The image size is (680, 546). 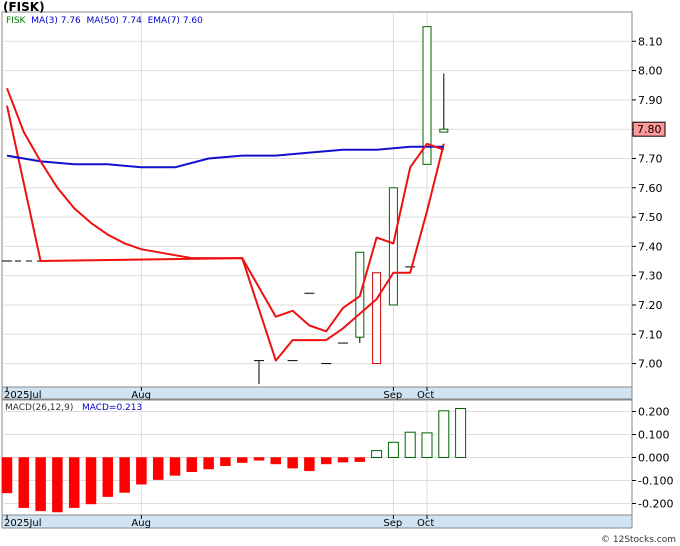 I want to click on price-legend: FISK MA(3) 7.76 MA(50) 7.74 EMA(7) 7.60, so click(x=104, y=21).